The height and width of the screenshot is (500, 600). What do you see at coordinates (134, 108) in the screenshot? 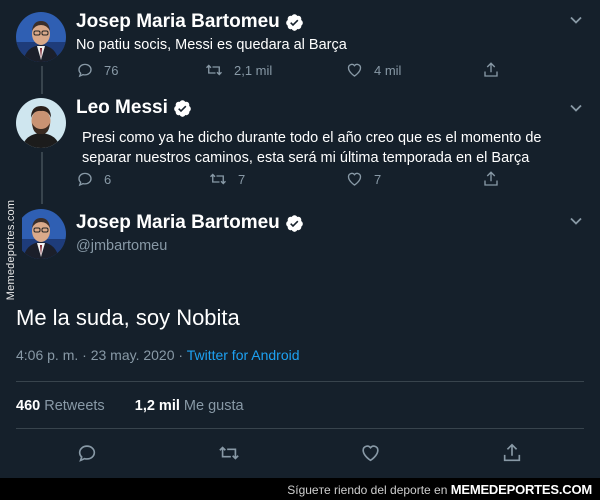
I see `display-name: Leo Messi` at bounding box center [134, 108].